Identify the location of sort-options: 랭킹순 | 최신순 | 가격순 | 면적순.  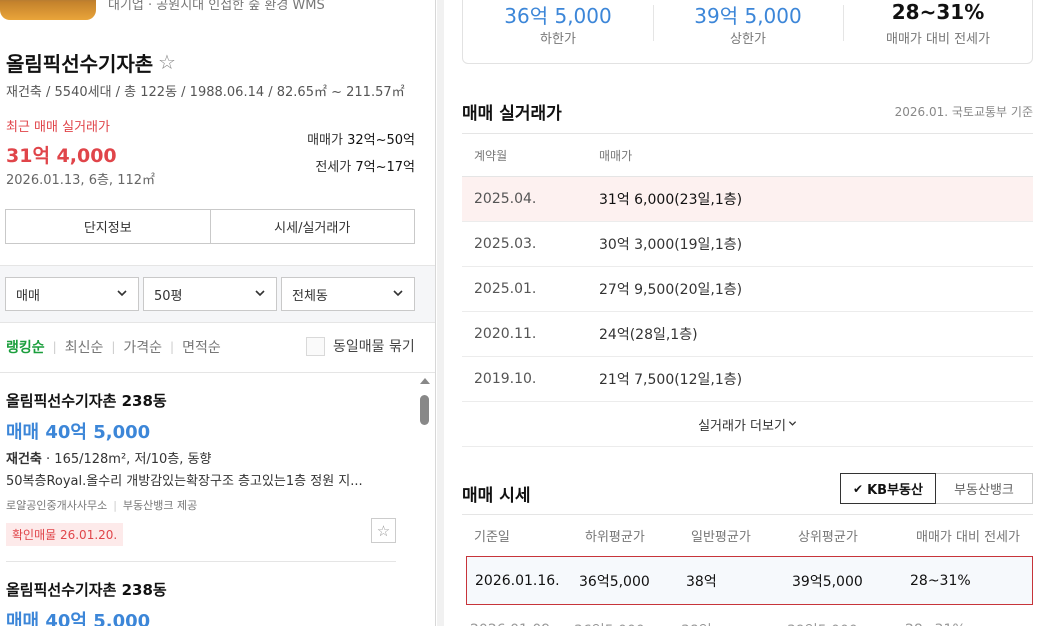
(113, 347).